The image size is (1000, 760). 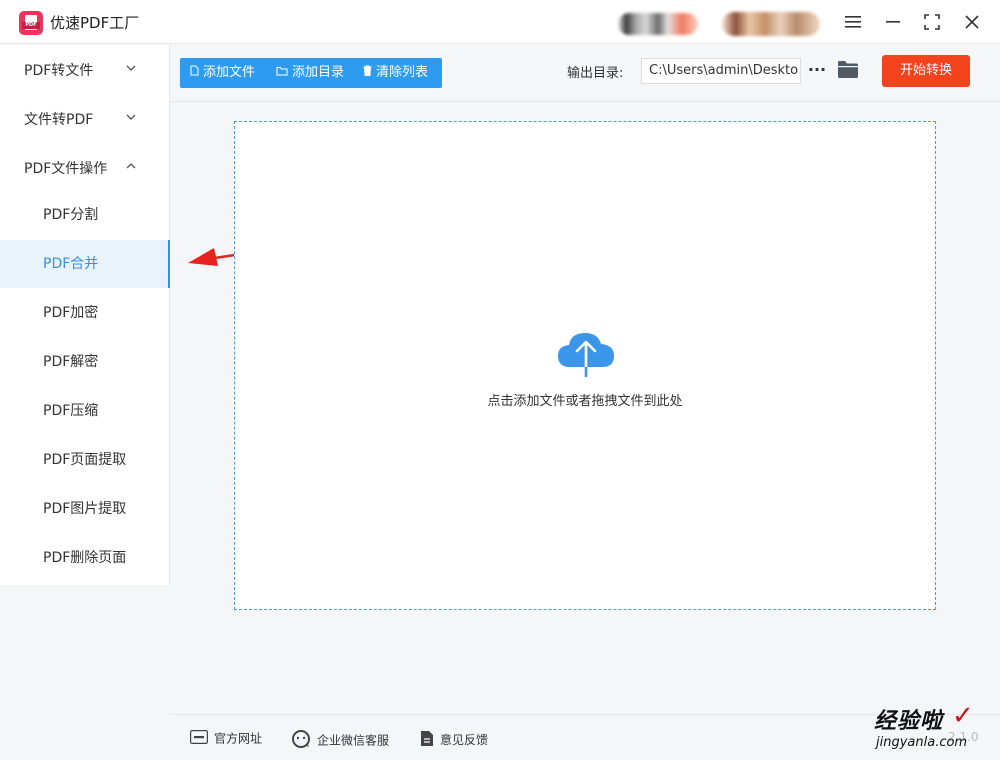 What do you see at coordinates (367, 73) in the screenshot?
I see `trash-icon` at bounding box center [367, 73].